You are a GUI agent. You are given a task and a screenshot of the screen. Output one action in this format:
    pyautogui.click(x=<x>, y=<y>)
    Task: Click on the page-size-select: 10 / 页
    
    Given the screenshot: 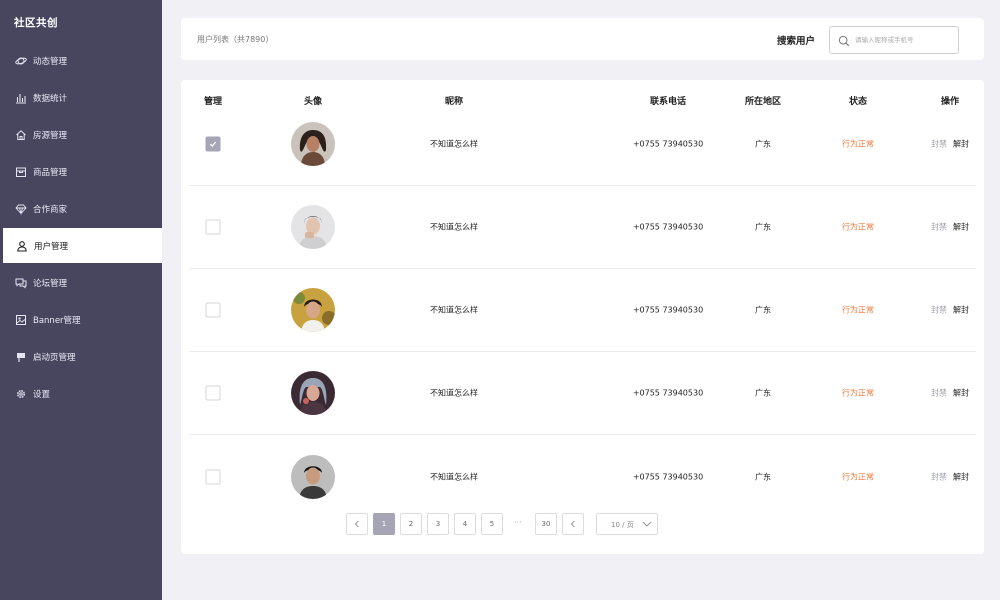 What is the action you would take?
    pyautogui.click(x=627, y=524)
    